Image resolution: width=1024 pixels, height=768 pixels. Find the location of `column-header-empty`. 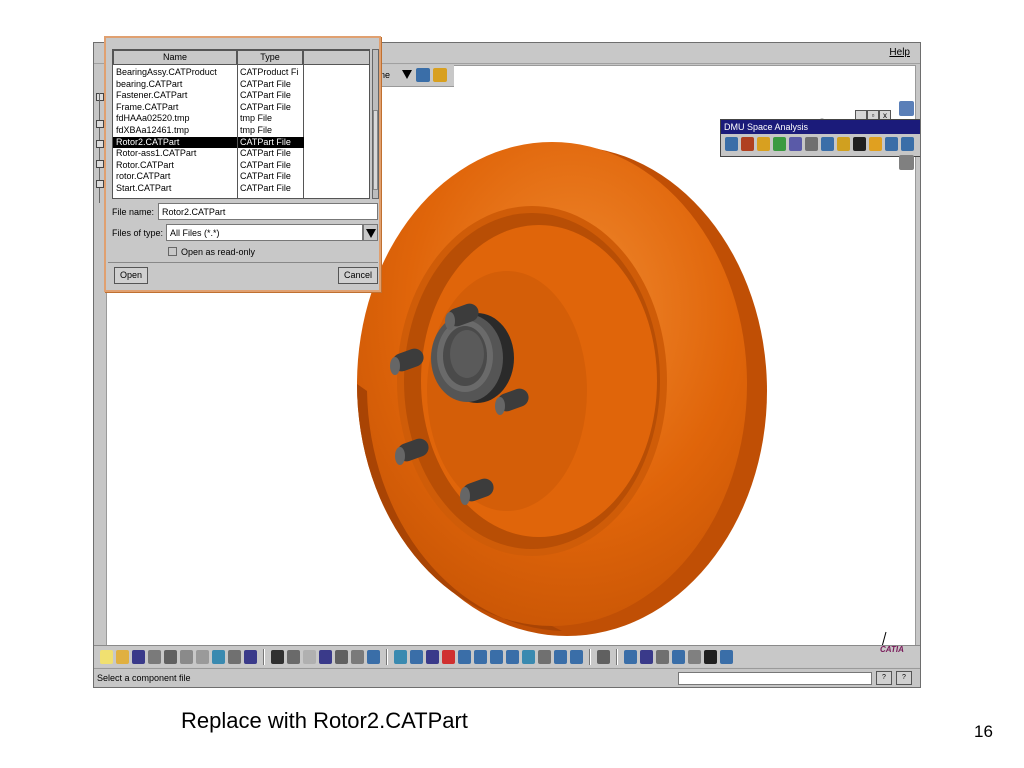

column-header-empty is located at coordinates (336, 57).